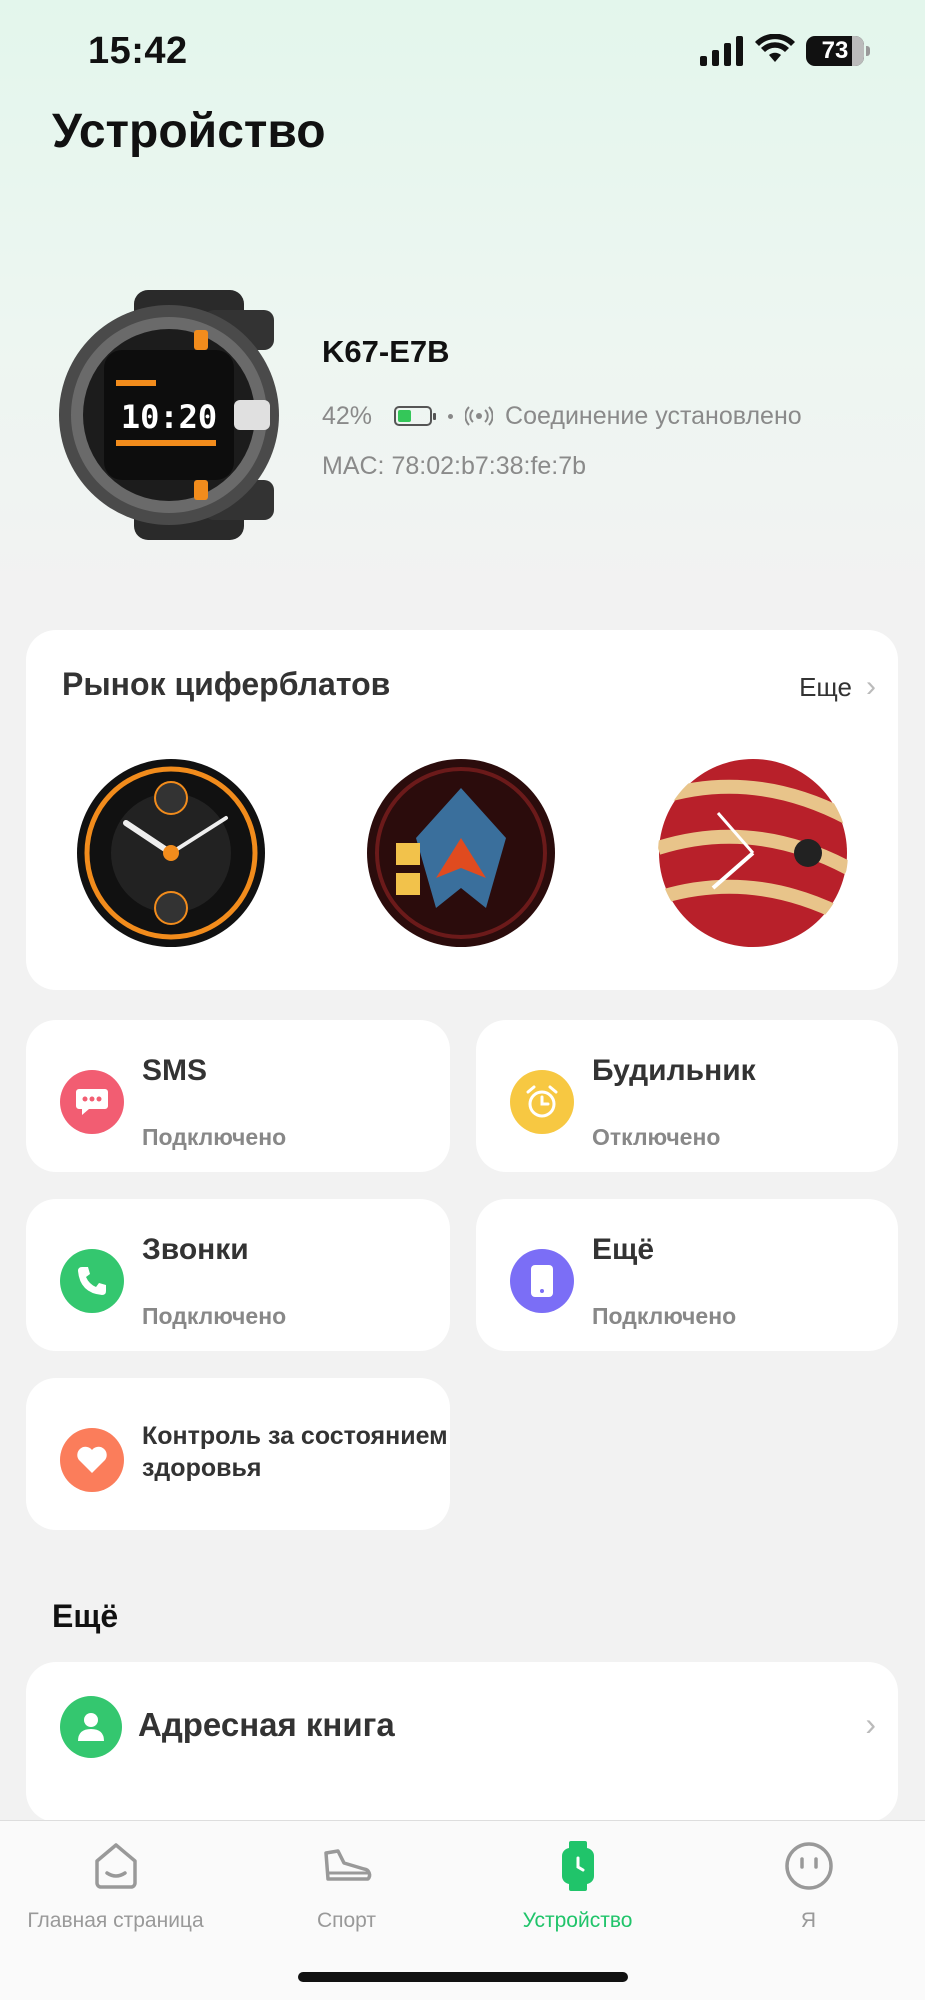 This screenshot has height=2000, width=925. What do you see at coordinates (808, 1920) in the screenshot?
I see `tab-label: Я` at bounding box center [808, 1920].